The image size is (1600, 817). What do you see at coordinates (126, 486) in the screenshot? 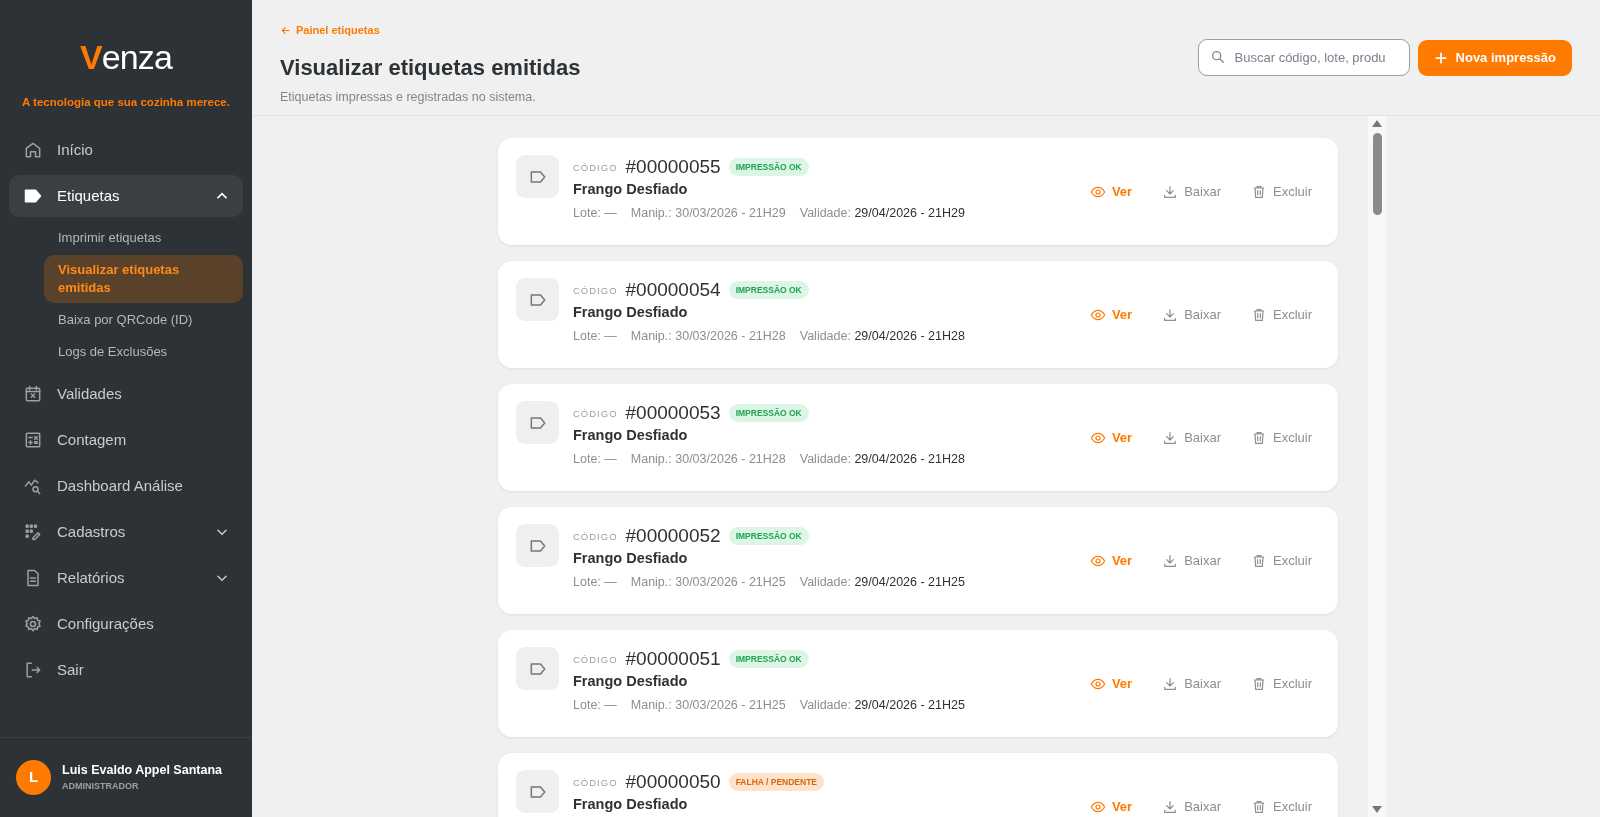
I see `nav-item: Dashboard Análise` at bounding box center [126, 486].